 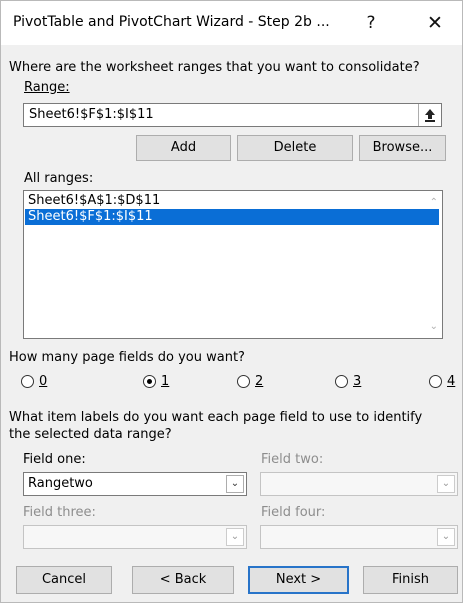 What do you see at coordinates (59, 178) in the screenshot?
I see `all-ranges-label: All ranges:` at bounding box center [59, 178].